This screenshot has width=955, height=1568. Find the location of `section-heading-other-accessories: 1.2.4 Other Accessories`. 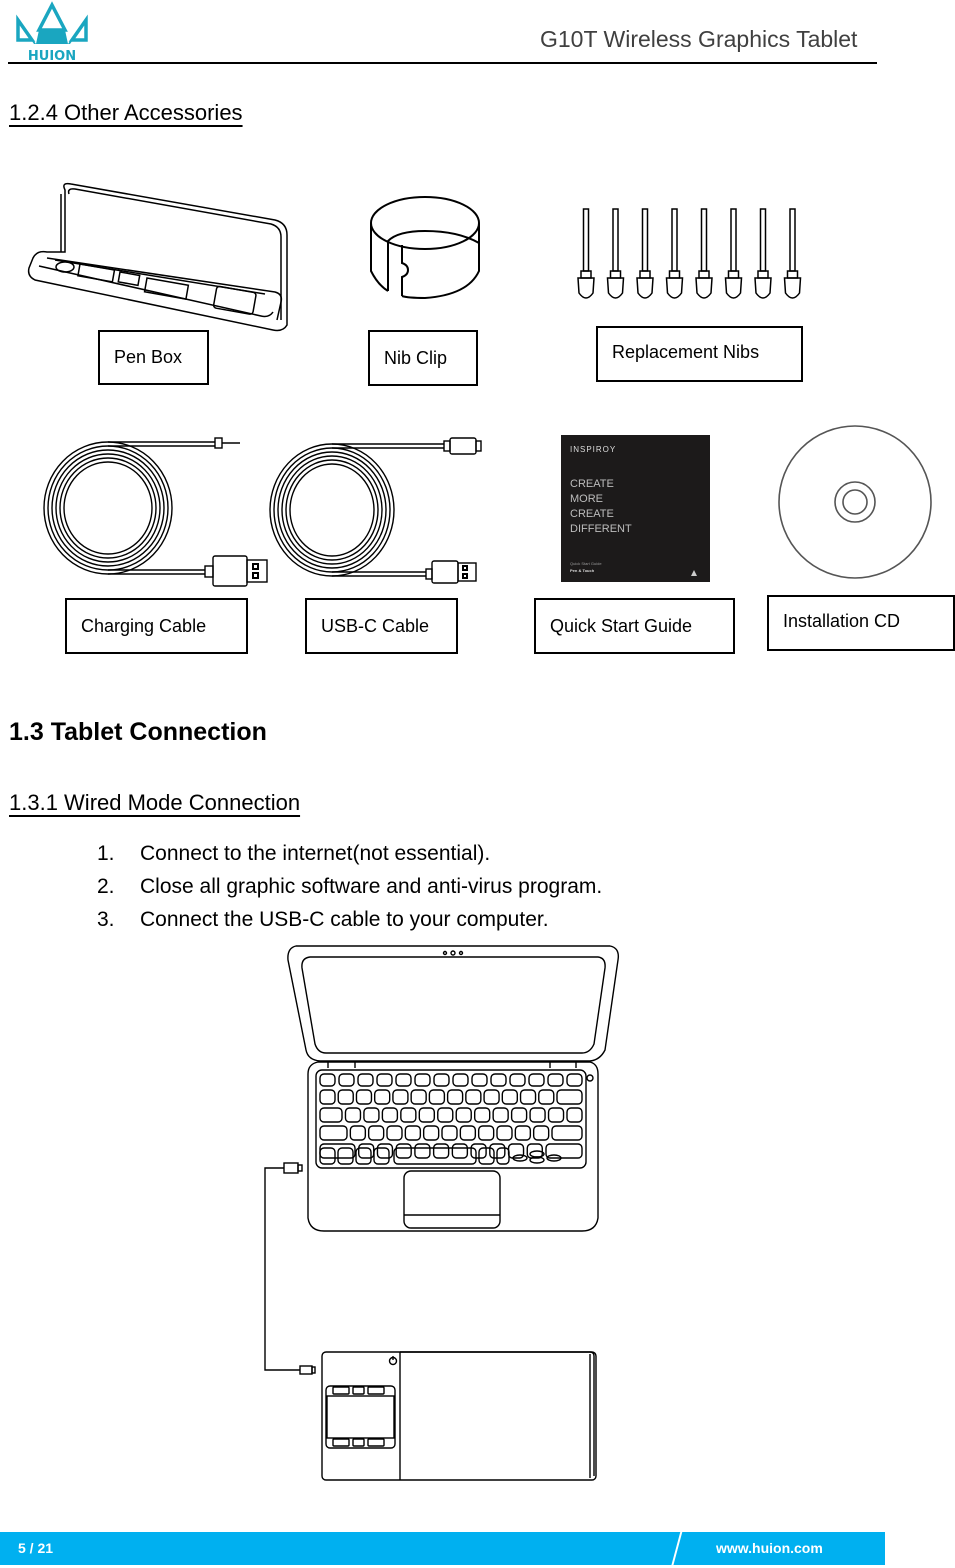

section-heading-other-accessories: 1.2.4 Other Accessories is located at coordinates (126, 112).